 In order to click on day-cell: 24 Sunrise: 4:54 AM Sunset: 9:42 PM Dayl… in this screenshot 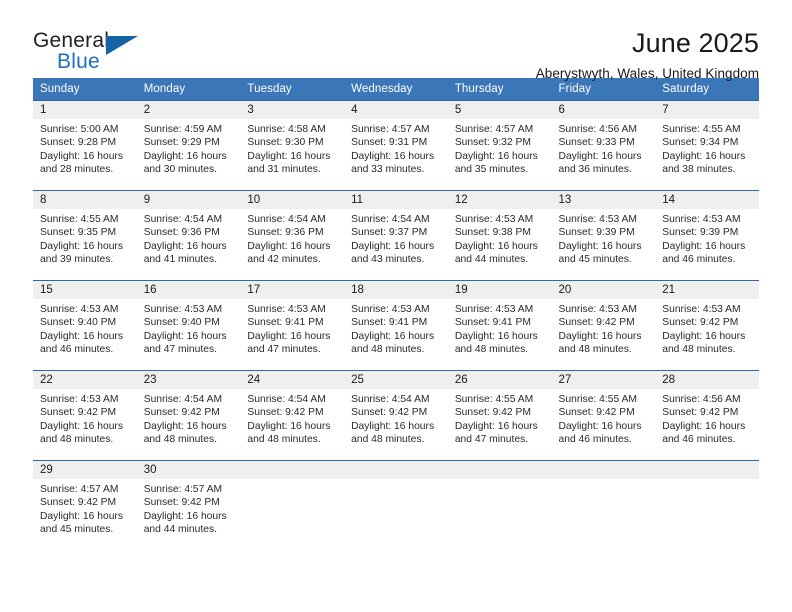, I will do `click(292, 415)`.